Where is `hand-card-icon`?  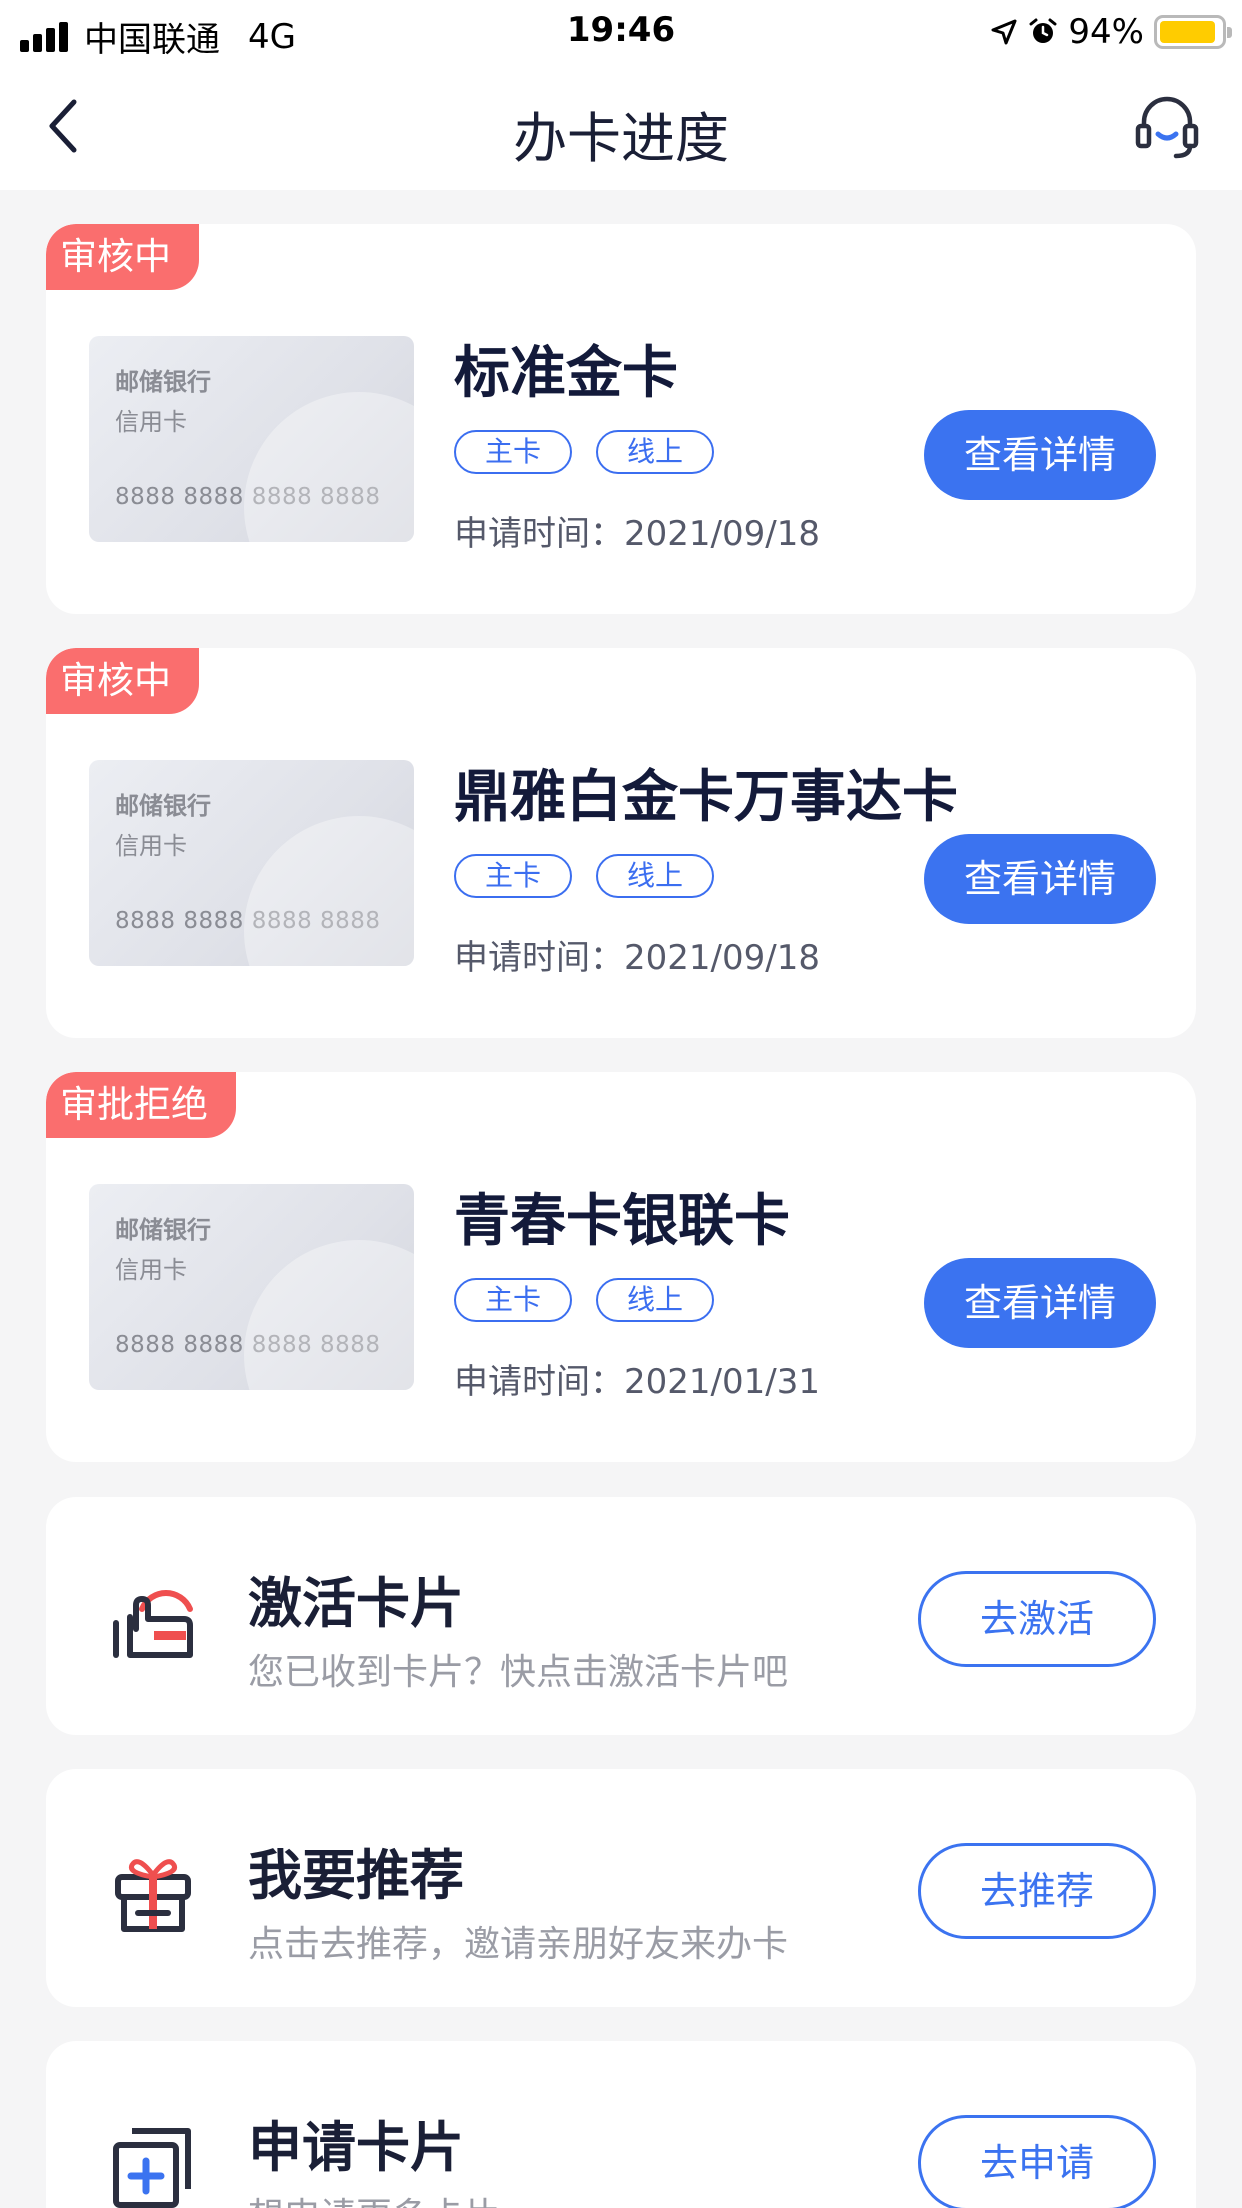 hand-card-icon is located at coordinates (153, 1624).